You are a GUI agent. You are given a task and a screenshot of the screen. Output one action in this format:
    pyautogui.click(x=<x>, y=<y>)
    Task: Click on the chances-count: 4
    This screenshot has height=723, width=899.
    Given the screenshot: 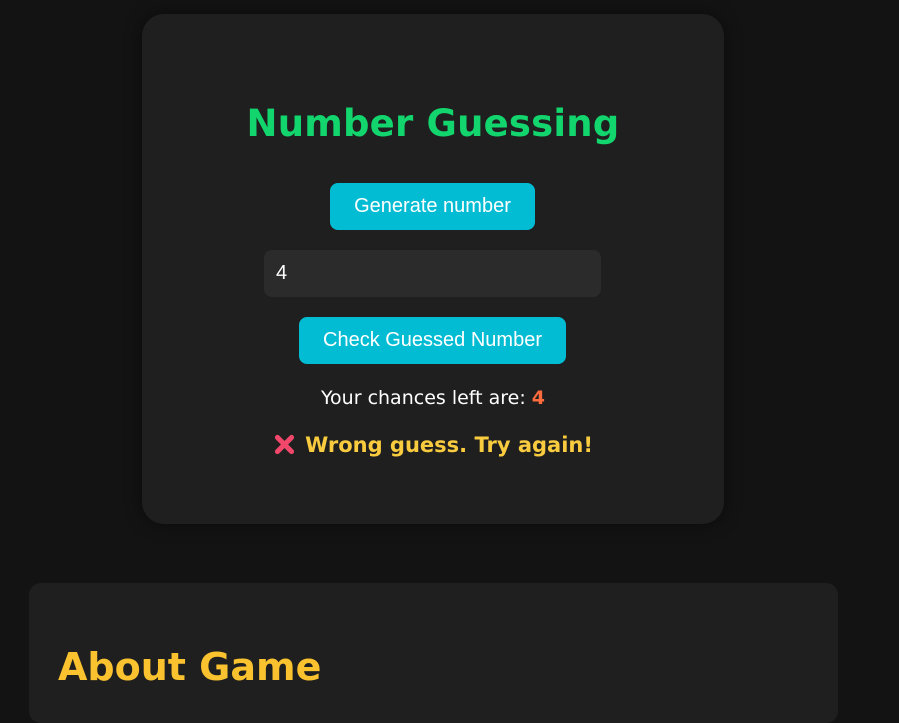 What is the action you would take?
    pyautogui.click(x=538, y=398)
    